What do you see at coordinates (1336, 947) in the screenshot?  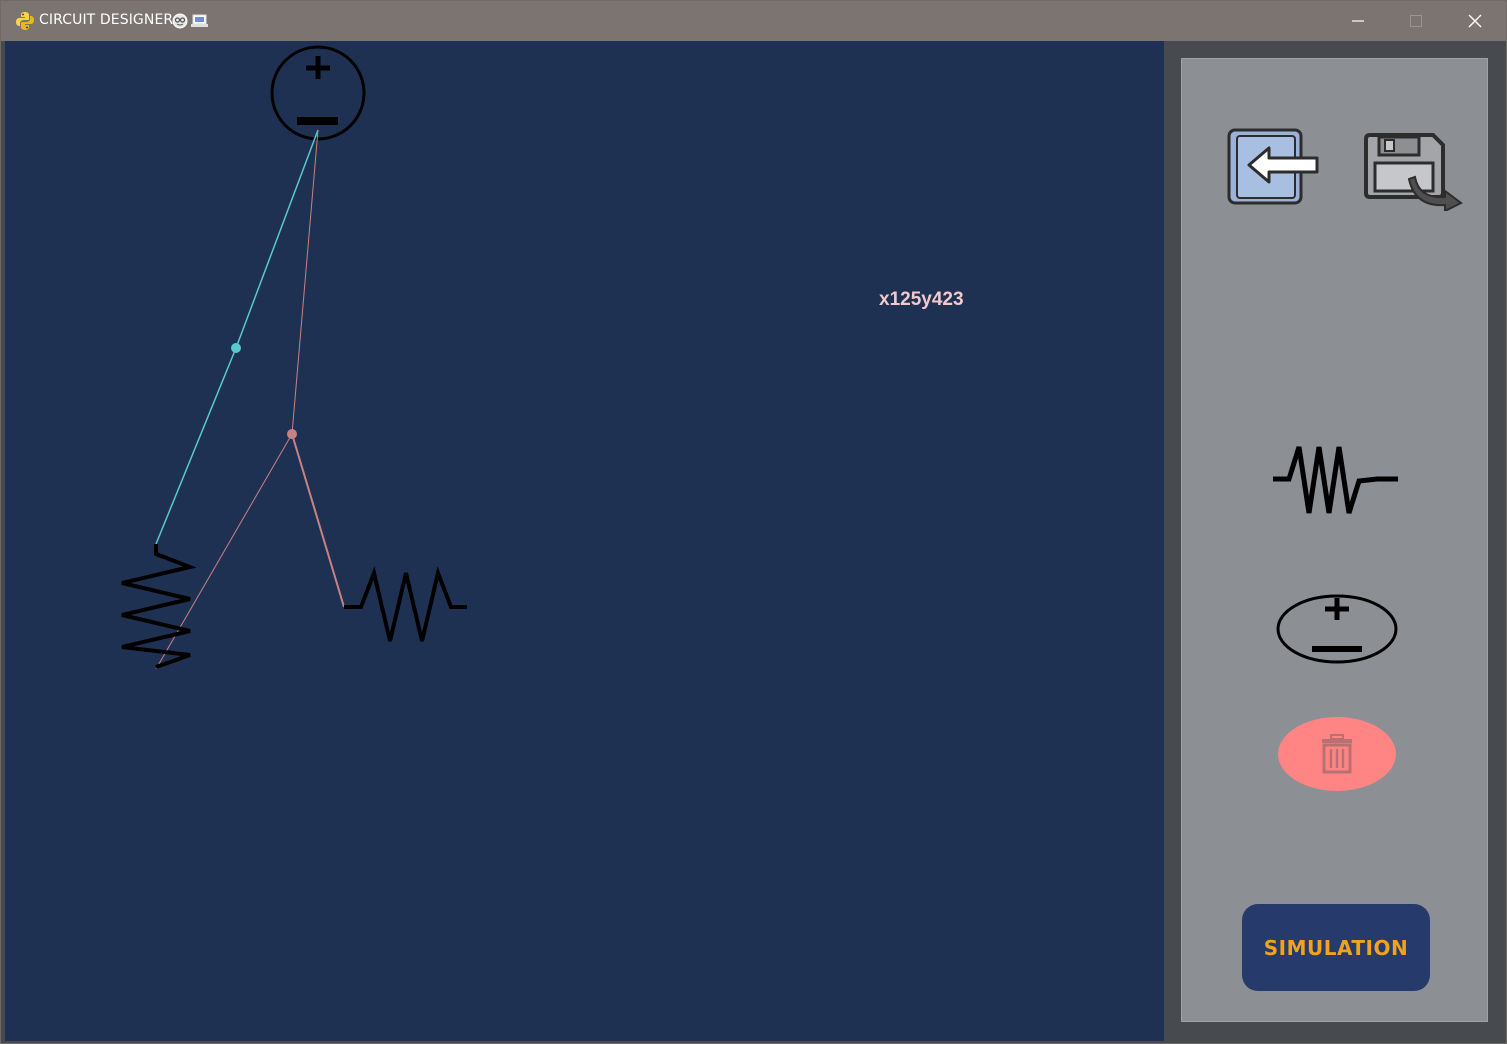 I see `simulation-button: SIMULATION` at bounding box center [1336, 947].